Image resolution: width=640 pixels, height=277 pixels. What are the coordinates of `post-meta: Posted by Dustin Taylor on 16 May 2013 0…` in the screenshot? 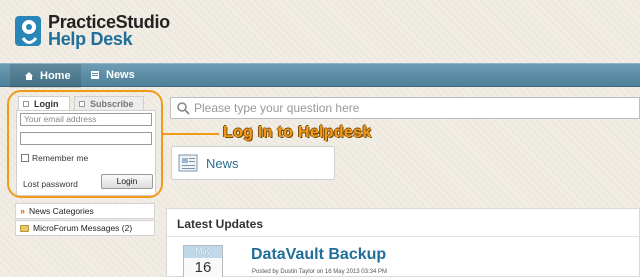 It's located at (319, 272).